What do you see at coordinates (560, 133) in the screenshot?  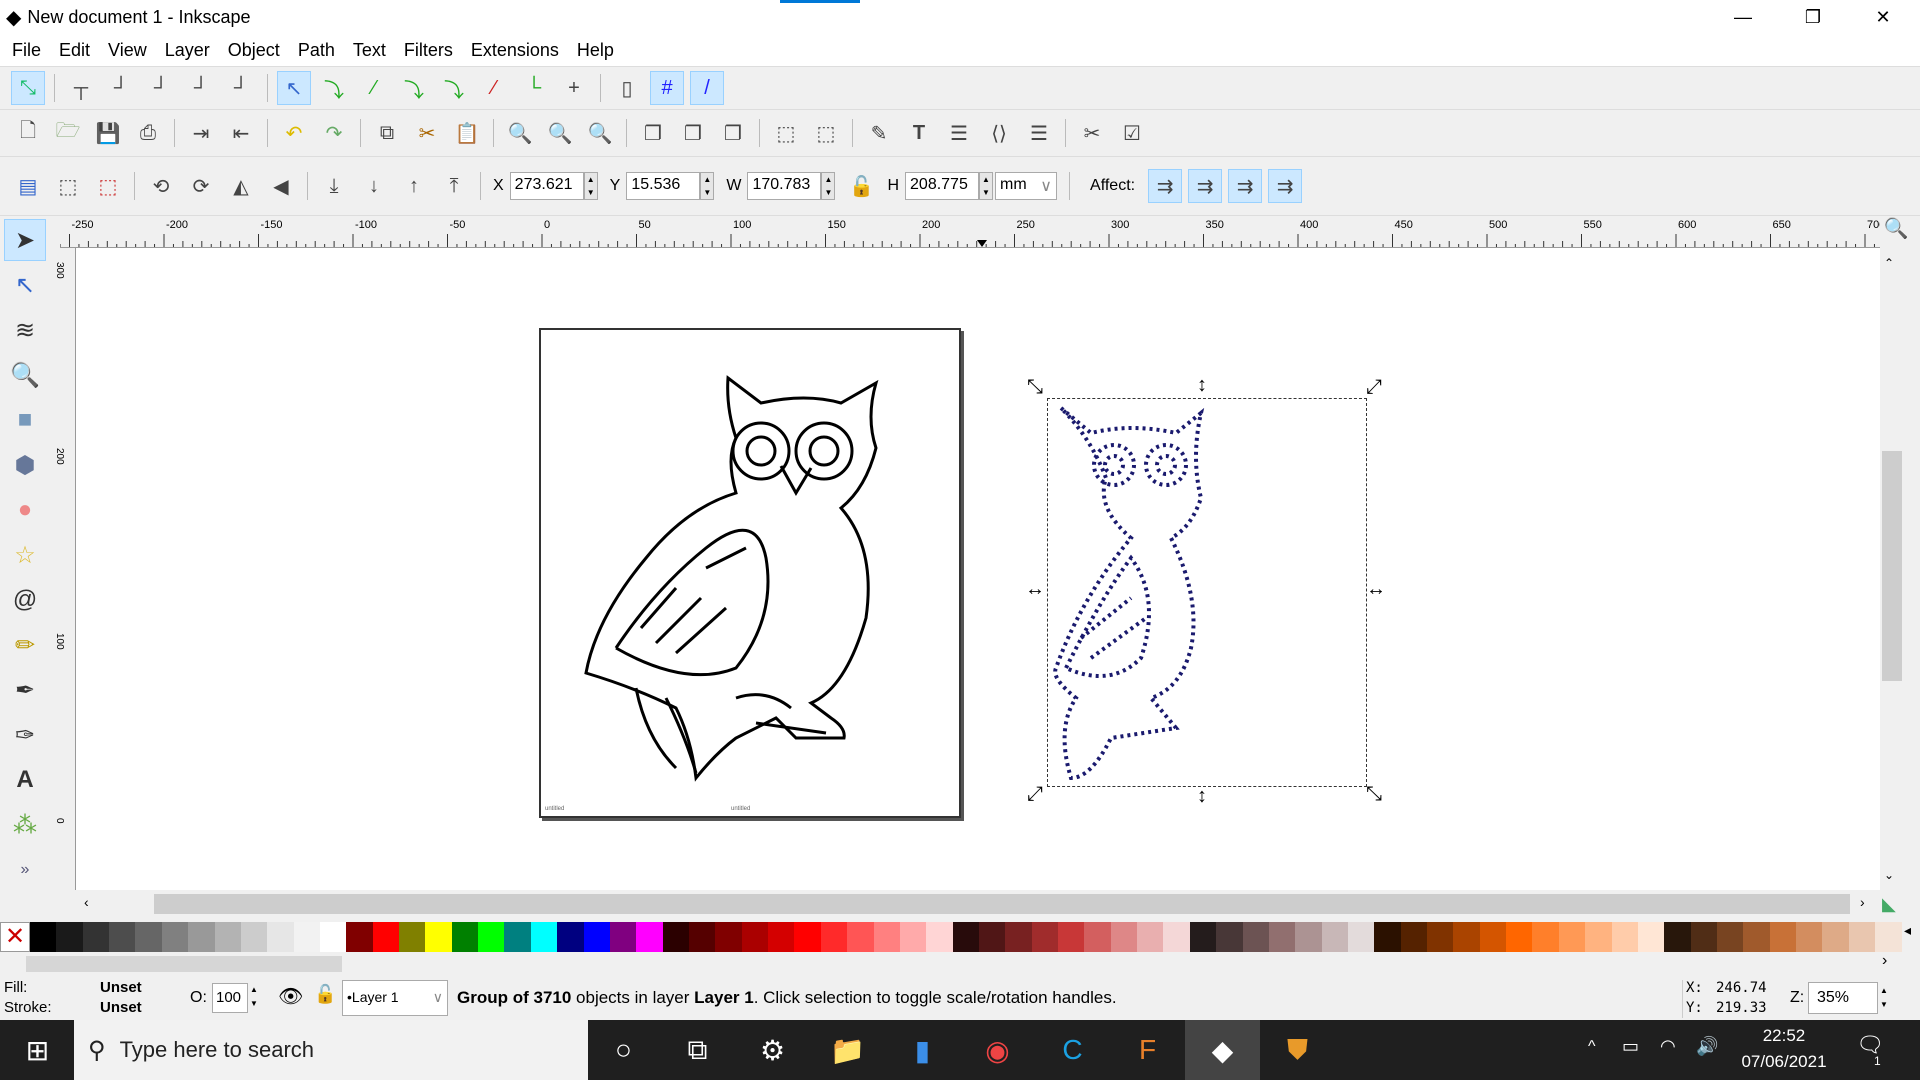 I see `zoom-drawing-icon: 🔍` at bounding box center [560, 133].